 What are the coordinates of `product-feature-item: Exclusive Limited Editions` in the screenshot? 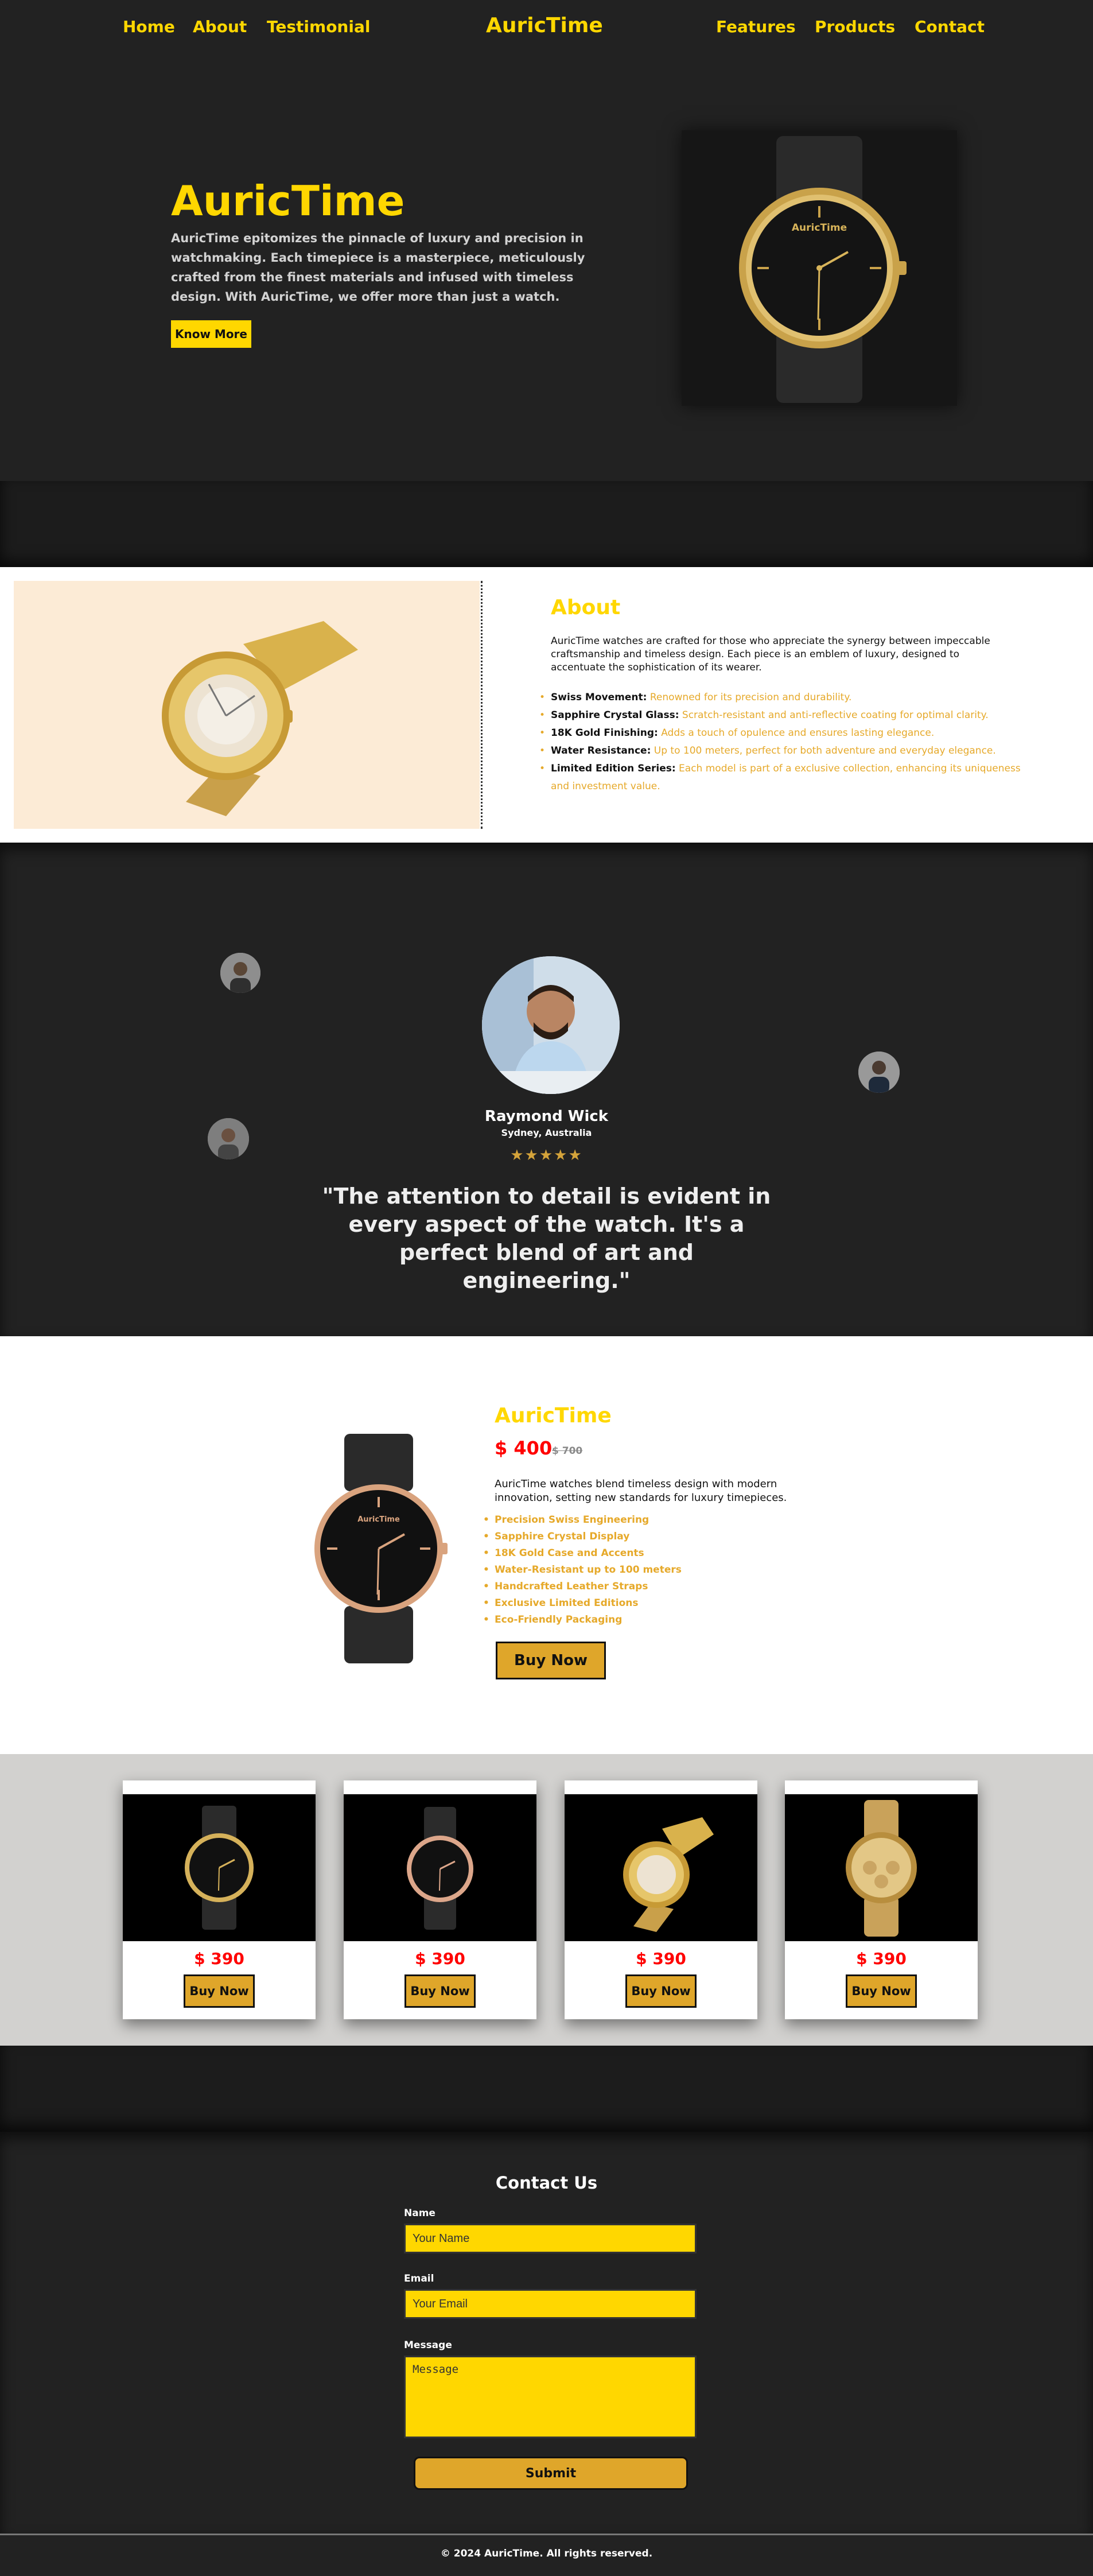 It's located at (582, 1603).